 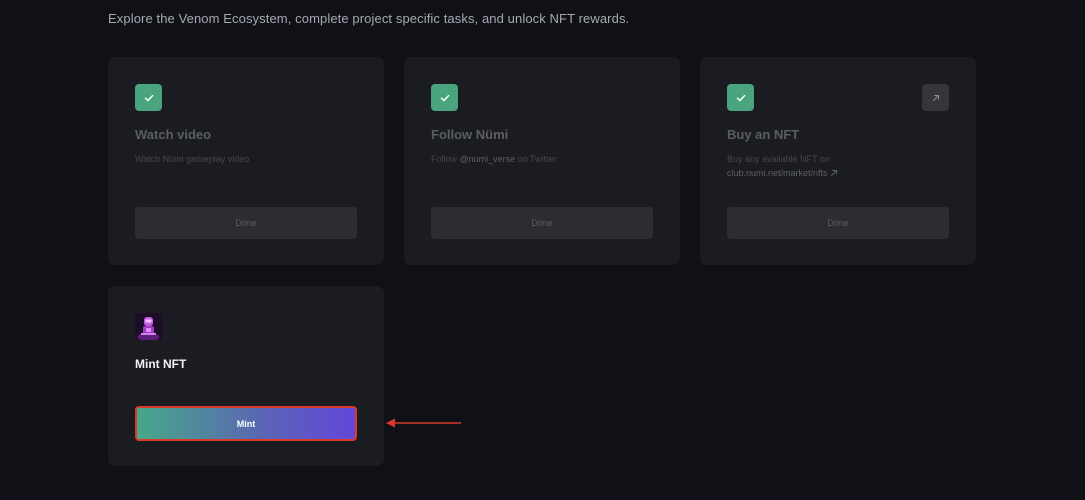 I want to click on arrow-up-right-icon, so click(x=834, y=173).